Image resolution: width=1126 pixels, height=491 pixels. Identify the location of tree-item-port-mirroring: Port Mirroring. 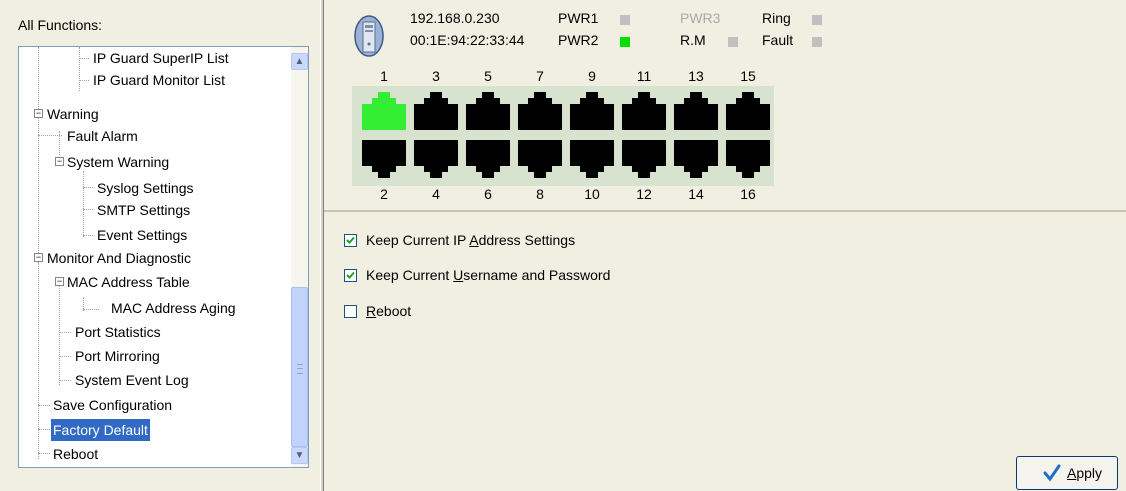
(117, 356).